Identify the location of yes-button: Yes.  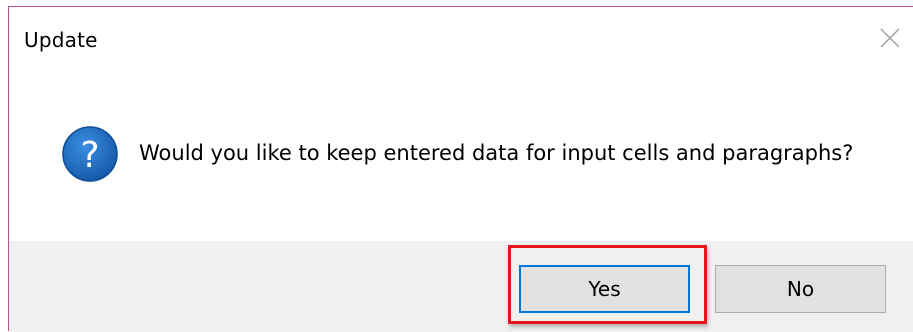
(604, 289).